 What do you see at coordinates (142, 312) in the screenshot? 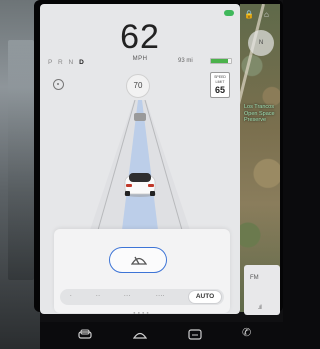
I see `page-indicator: ●●●●` at bounding box center [142, 312].